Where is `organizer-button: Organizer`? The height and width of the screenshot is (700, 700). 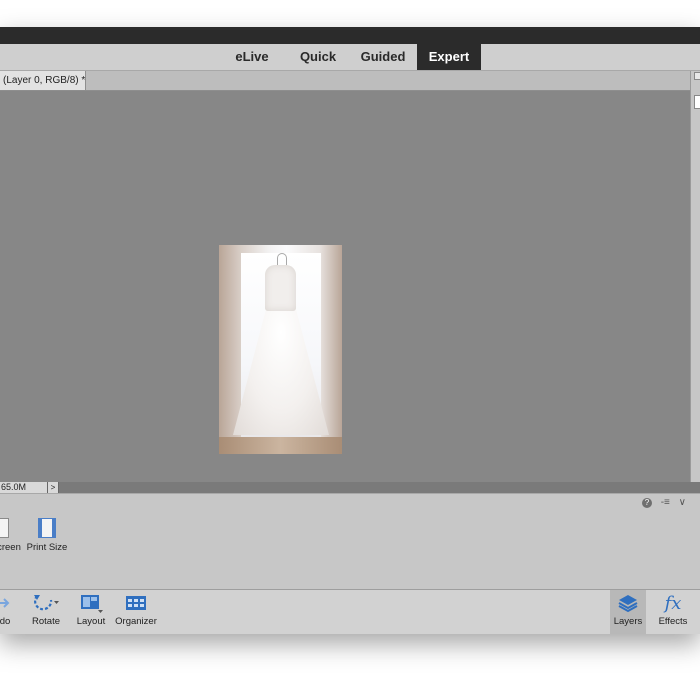
organizer-button: Organizer is located at coordinates (136, 612).